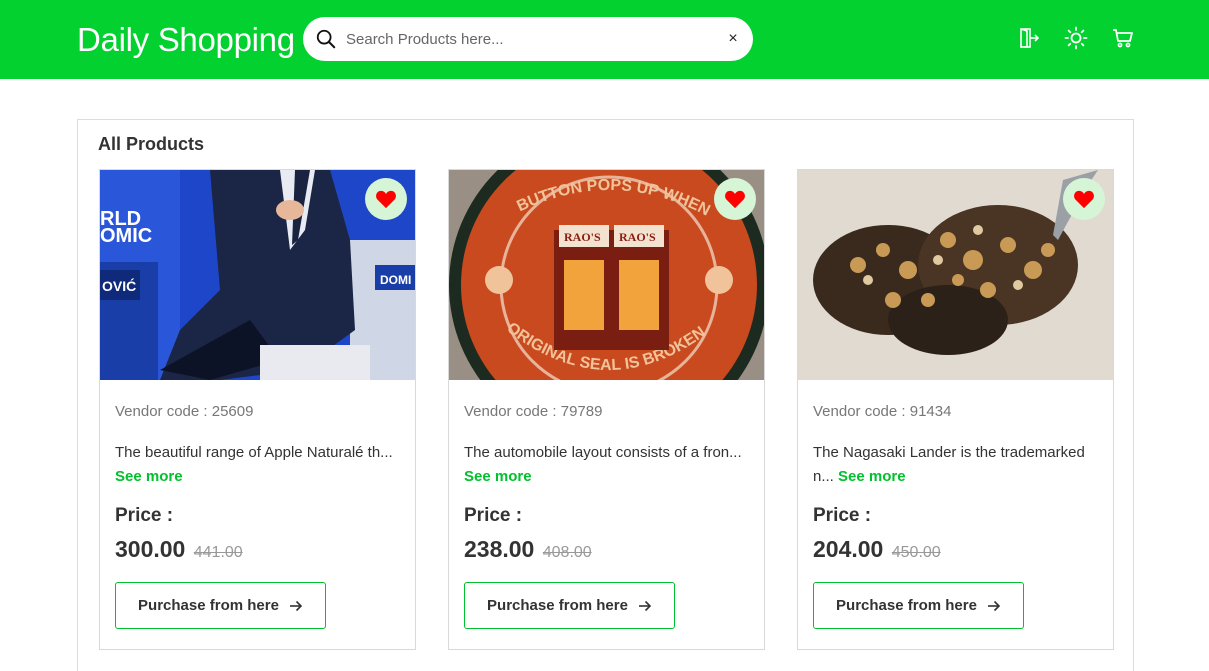 This screenshot has height=671, width=1209. I want to click on vendor-code: Vendor code : 91434, so click(882, 411).